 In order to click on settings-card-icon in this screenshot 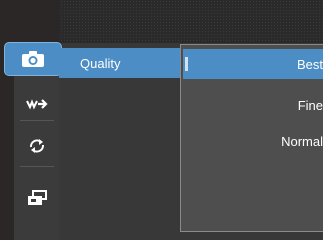, I will do `click(37, 198)`.